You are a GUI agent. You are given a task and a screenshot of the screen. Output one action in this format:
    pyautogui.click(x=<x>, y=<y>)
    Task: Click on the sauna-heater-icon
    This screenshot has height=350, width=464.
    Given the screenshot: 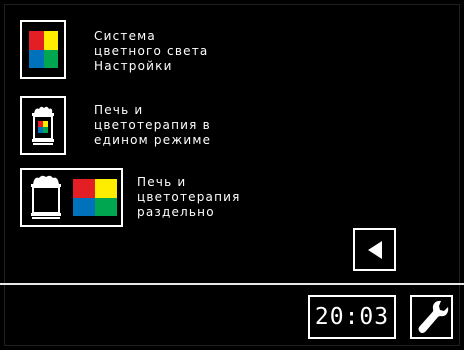 What is the action you would take?
    pyautogui.click(x=46, y=197)
    